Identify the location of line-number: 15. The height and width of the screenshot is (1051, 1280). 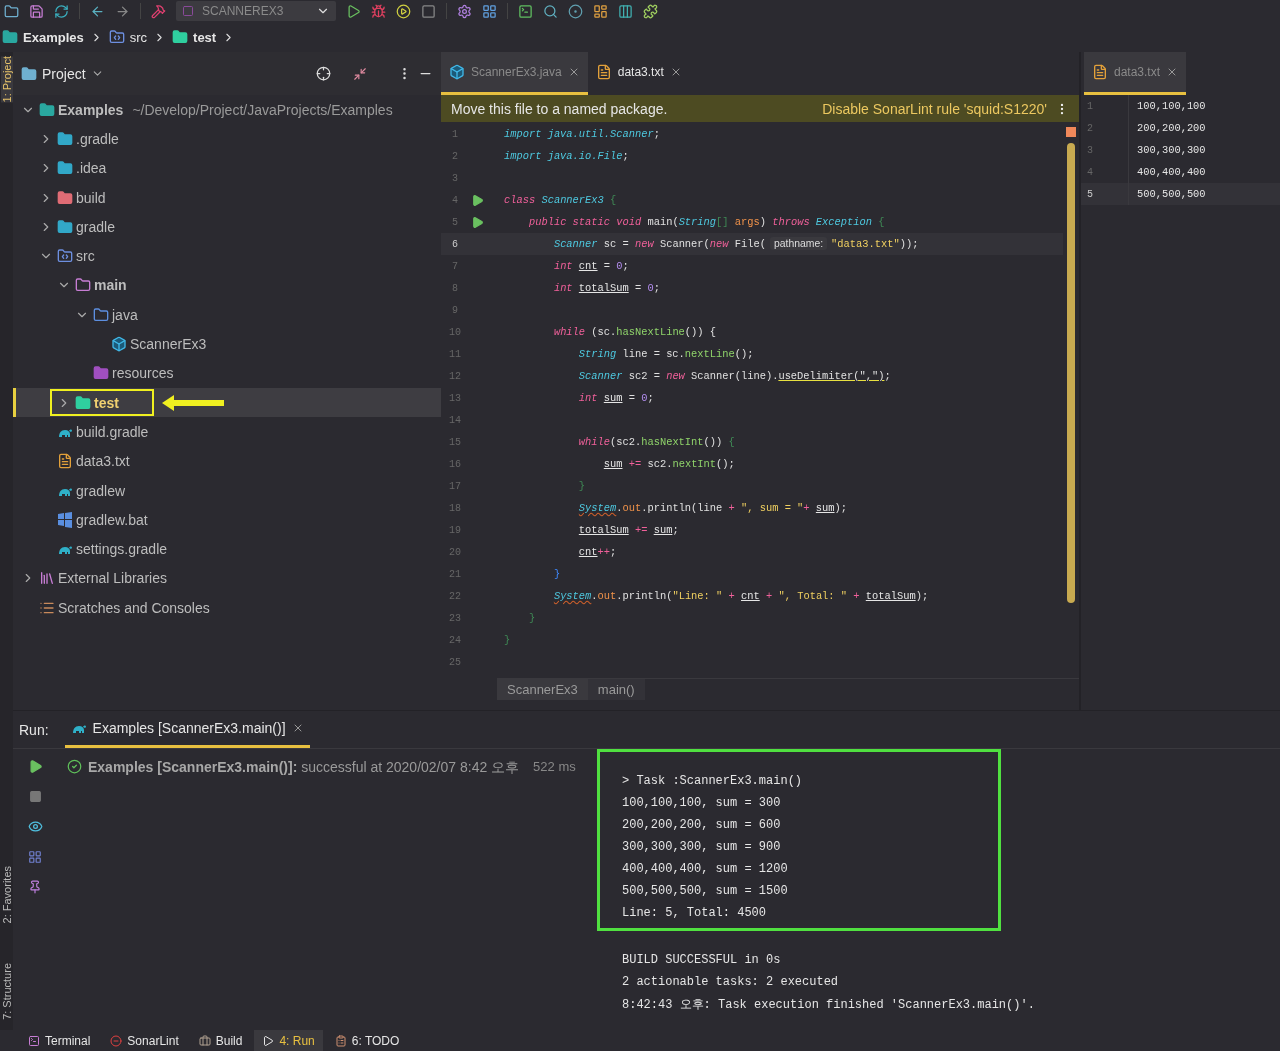
(455, 442).